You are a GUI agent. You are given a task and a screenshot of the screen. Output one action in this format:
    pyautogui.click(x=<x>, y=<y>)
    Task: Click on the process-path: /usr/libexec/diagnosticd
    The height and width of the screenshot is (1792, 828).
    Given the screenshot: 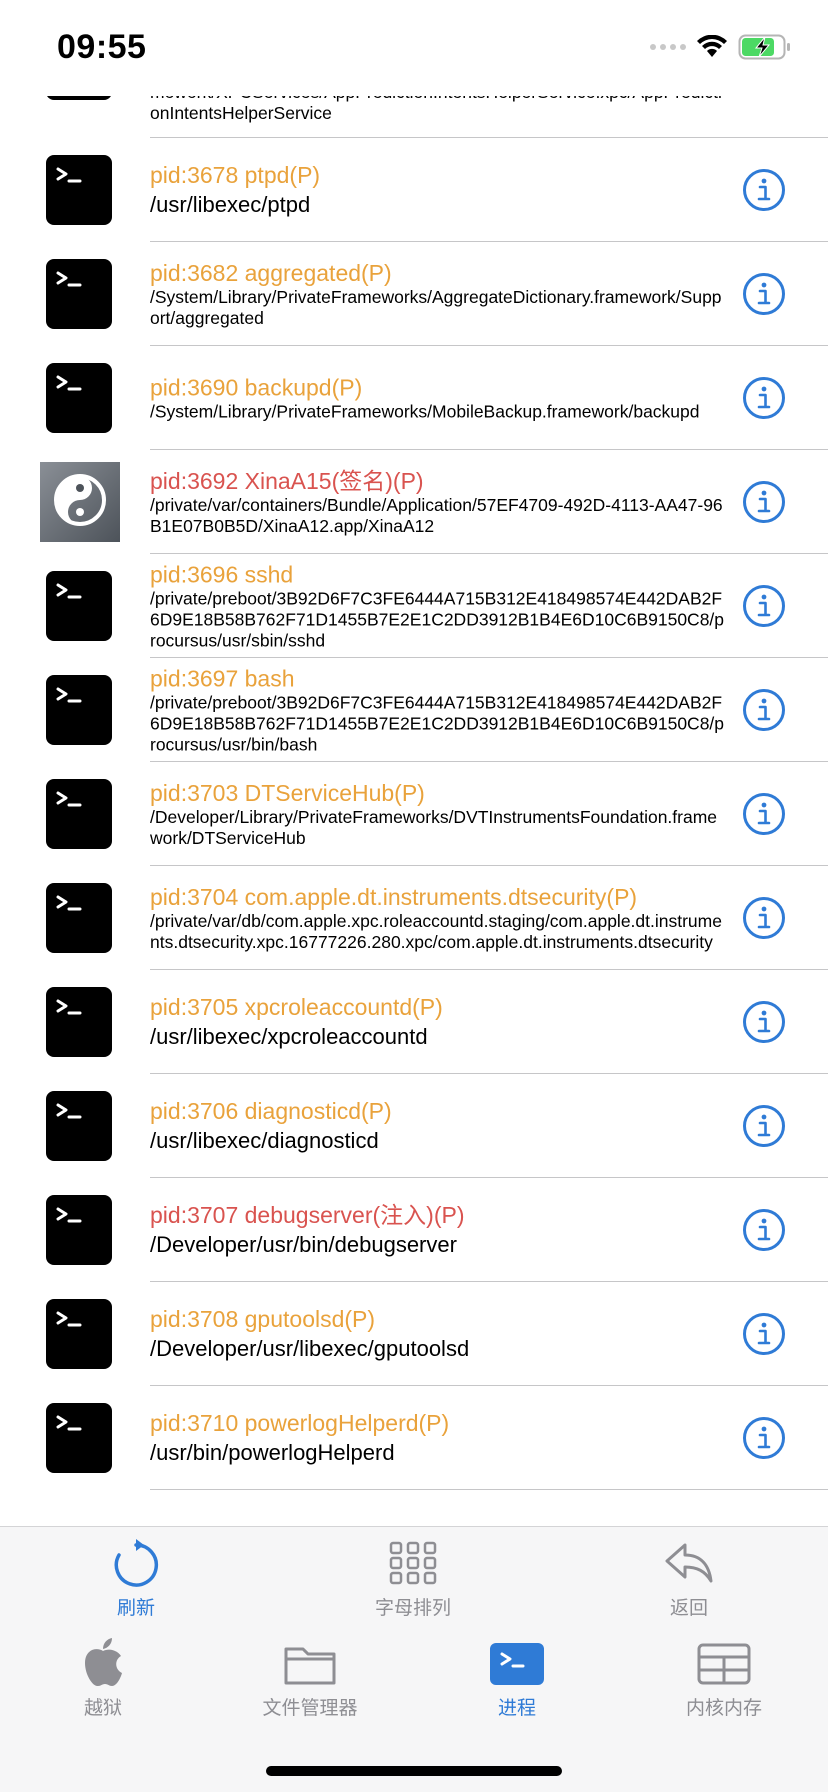 What is the action you would take?
    pyautogui.click(x=264, y=1140)
    